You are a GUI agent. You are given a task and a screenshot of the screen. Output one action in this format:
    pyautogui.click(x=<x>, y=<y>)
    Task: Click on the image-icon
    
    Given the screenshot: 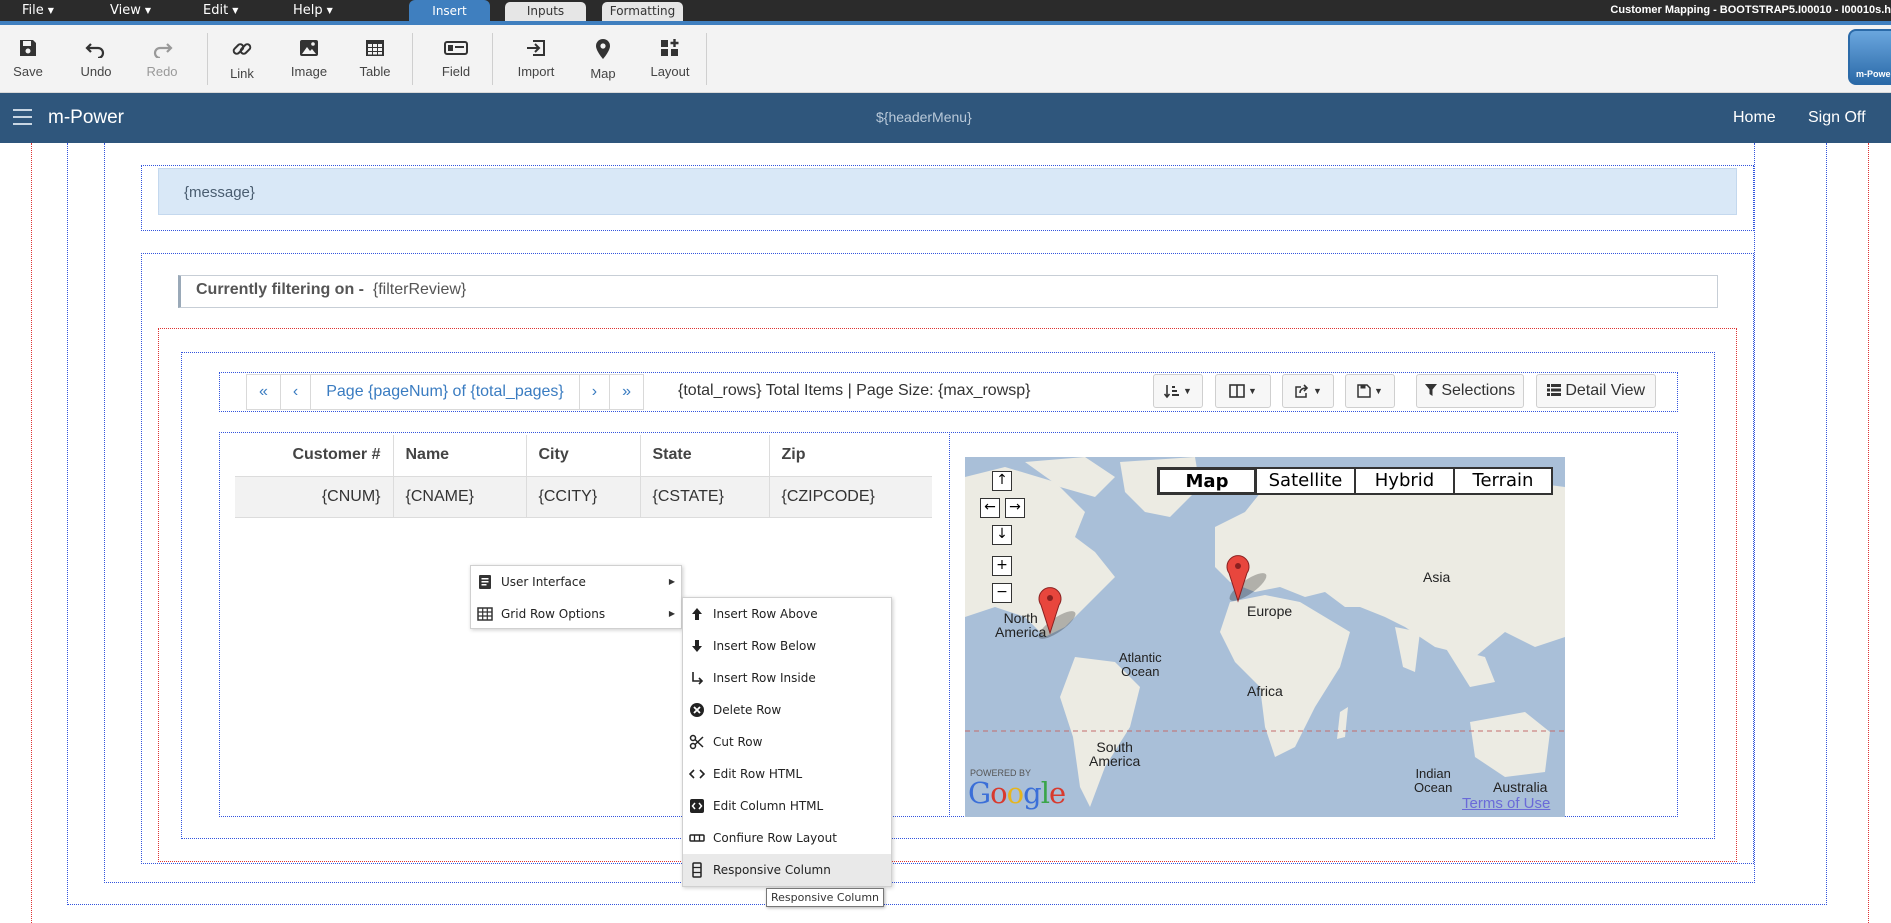 What is the action you would take?
    pyautogui.click(x=309, y=48)
    